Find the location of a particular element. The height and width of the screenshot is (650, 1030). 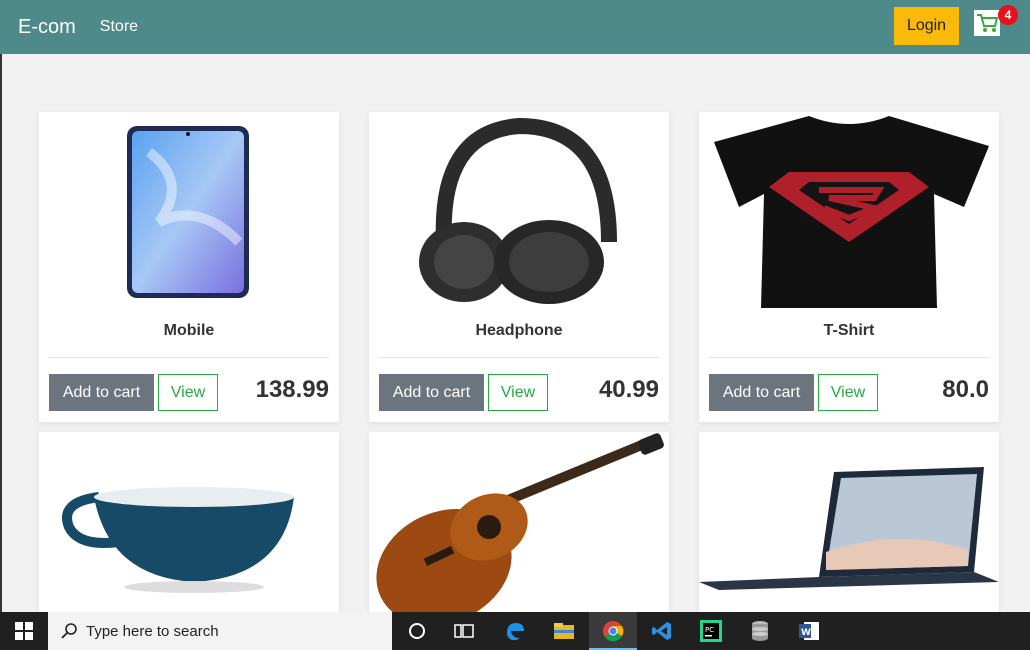

product-title: Mobile is located at coordinates (189, 330).